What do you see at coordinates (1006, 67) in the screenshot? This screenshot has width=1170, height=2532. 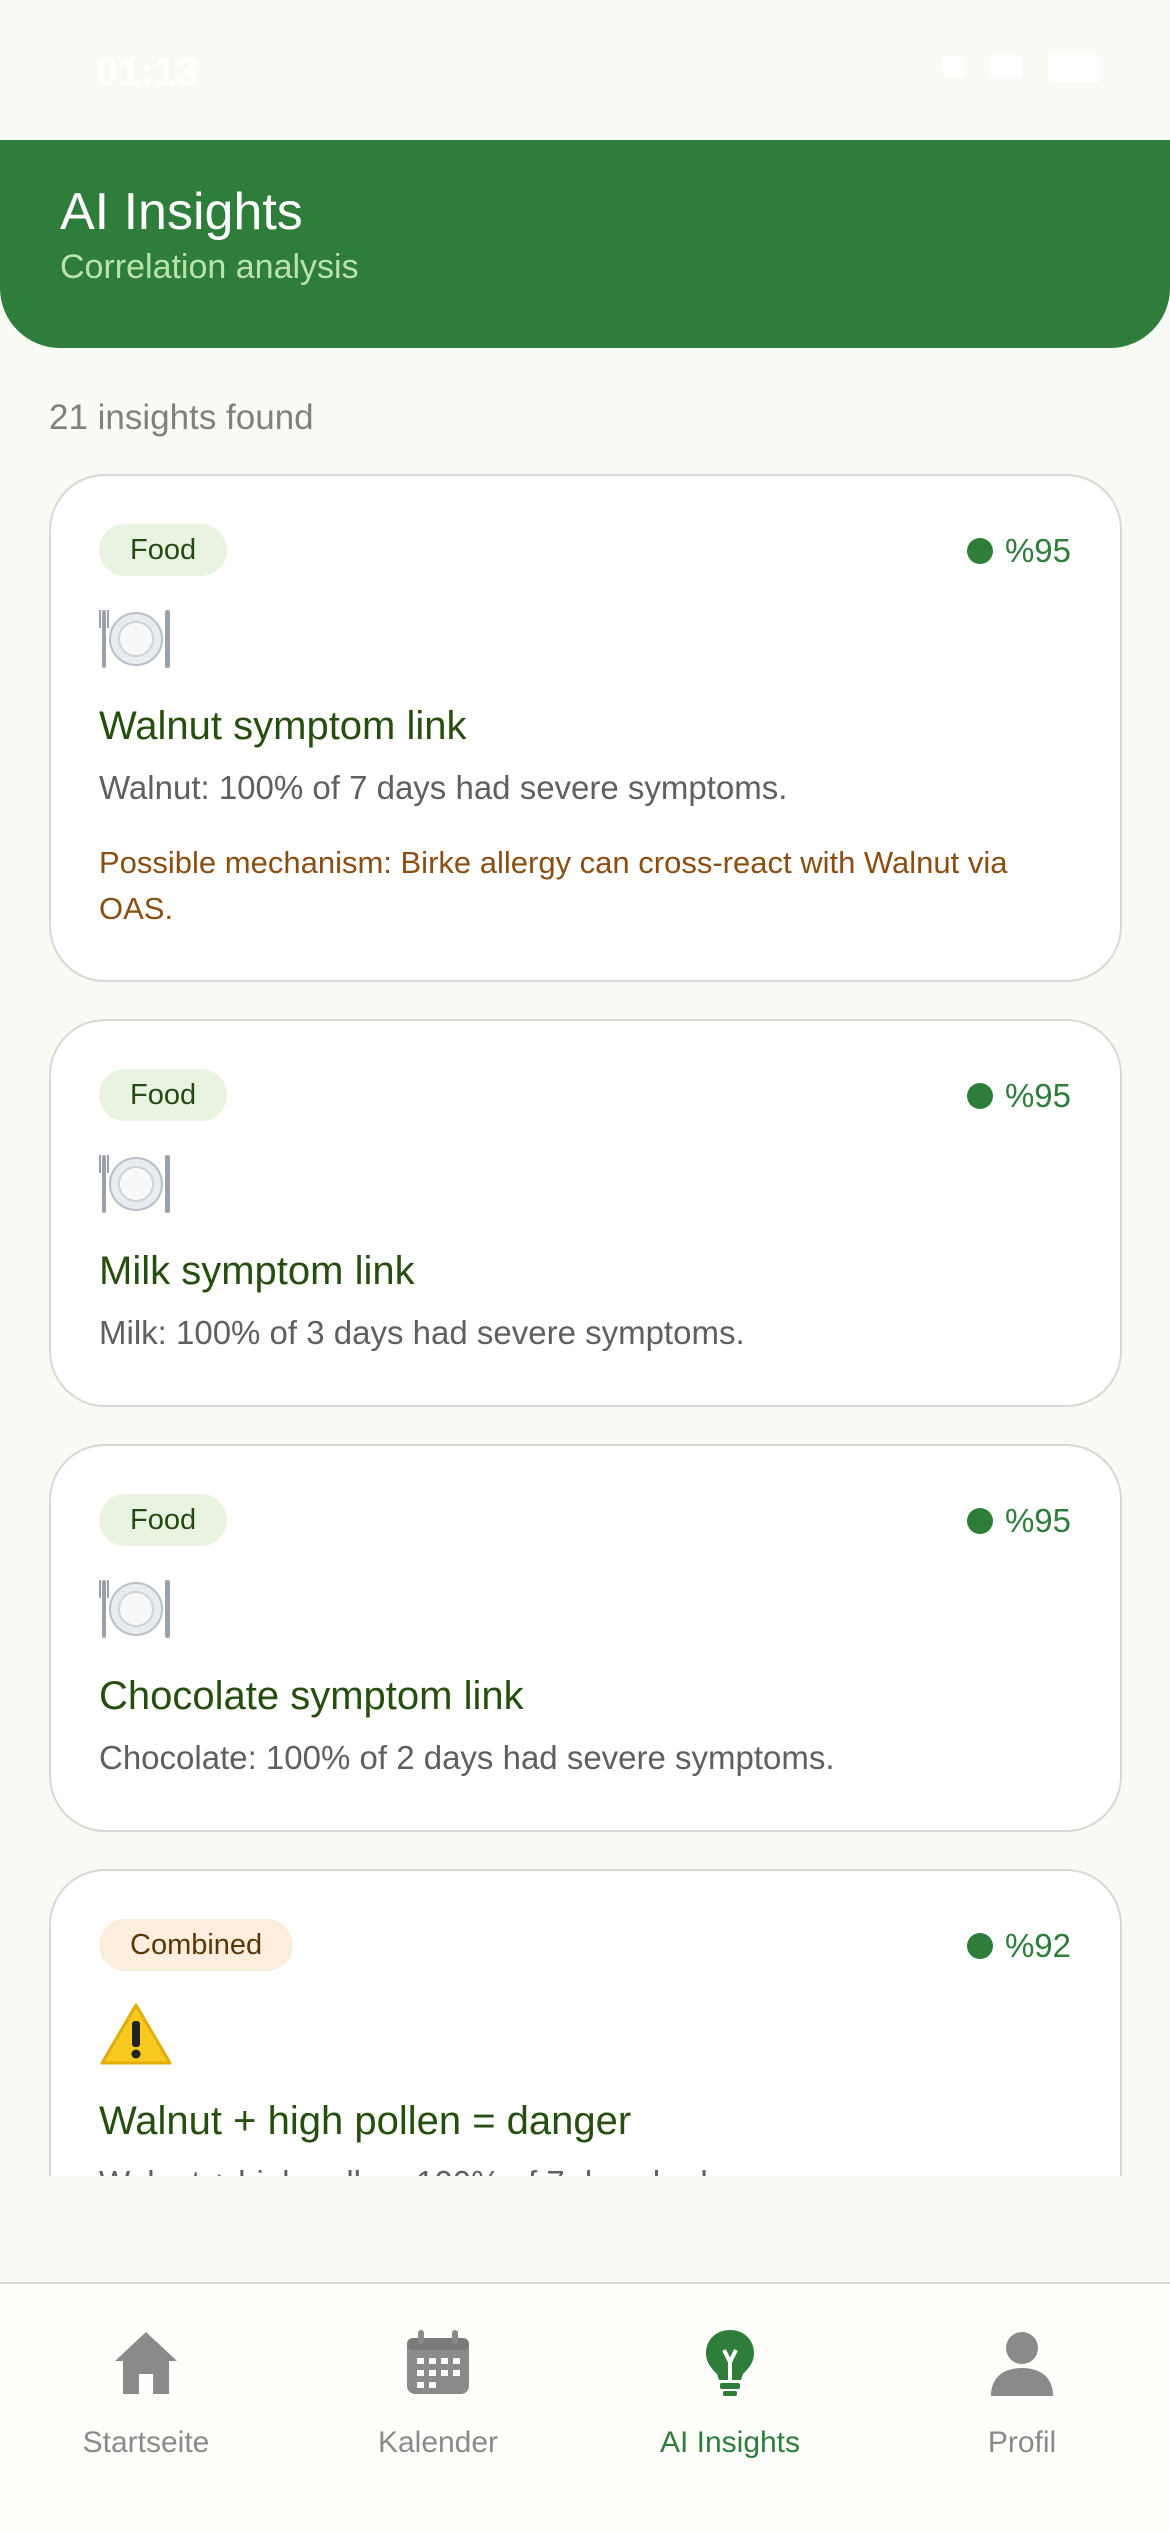 I see `wifi-icon` at bounding box center [1006, 67].